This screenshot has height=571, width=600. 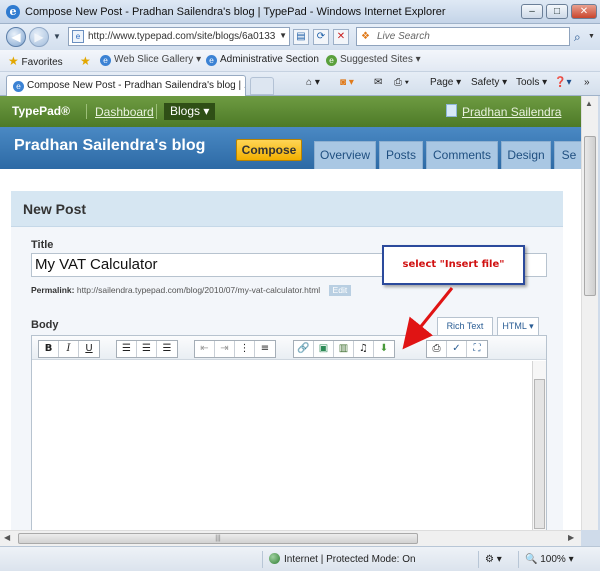 I want to click on refresh-icon: ⟳, so click(x=321, y=37).